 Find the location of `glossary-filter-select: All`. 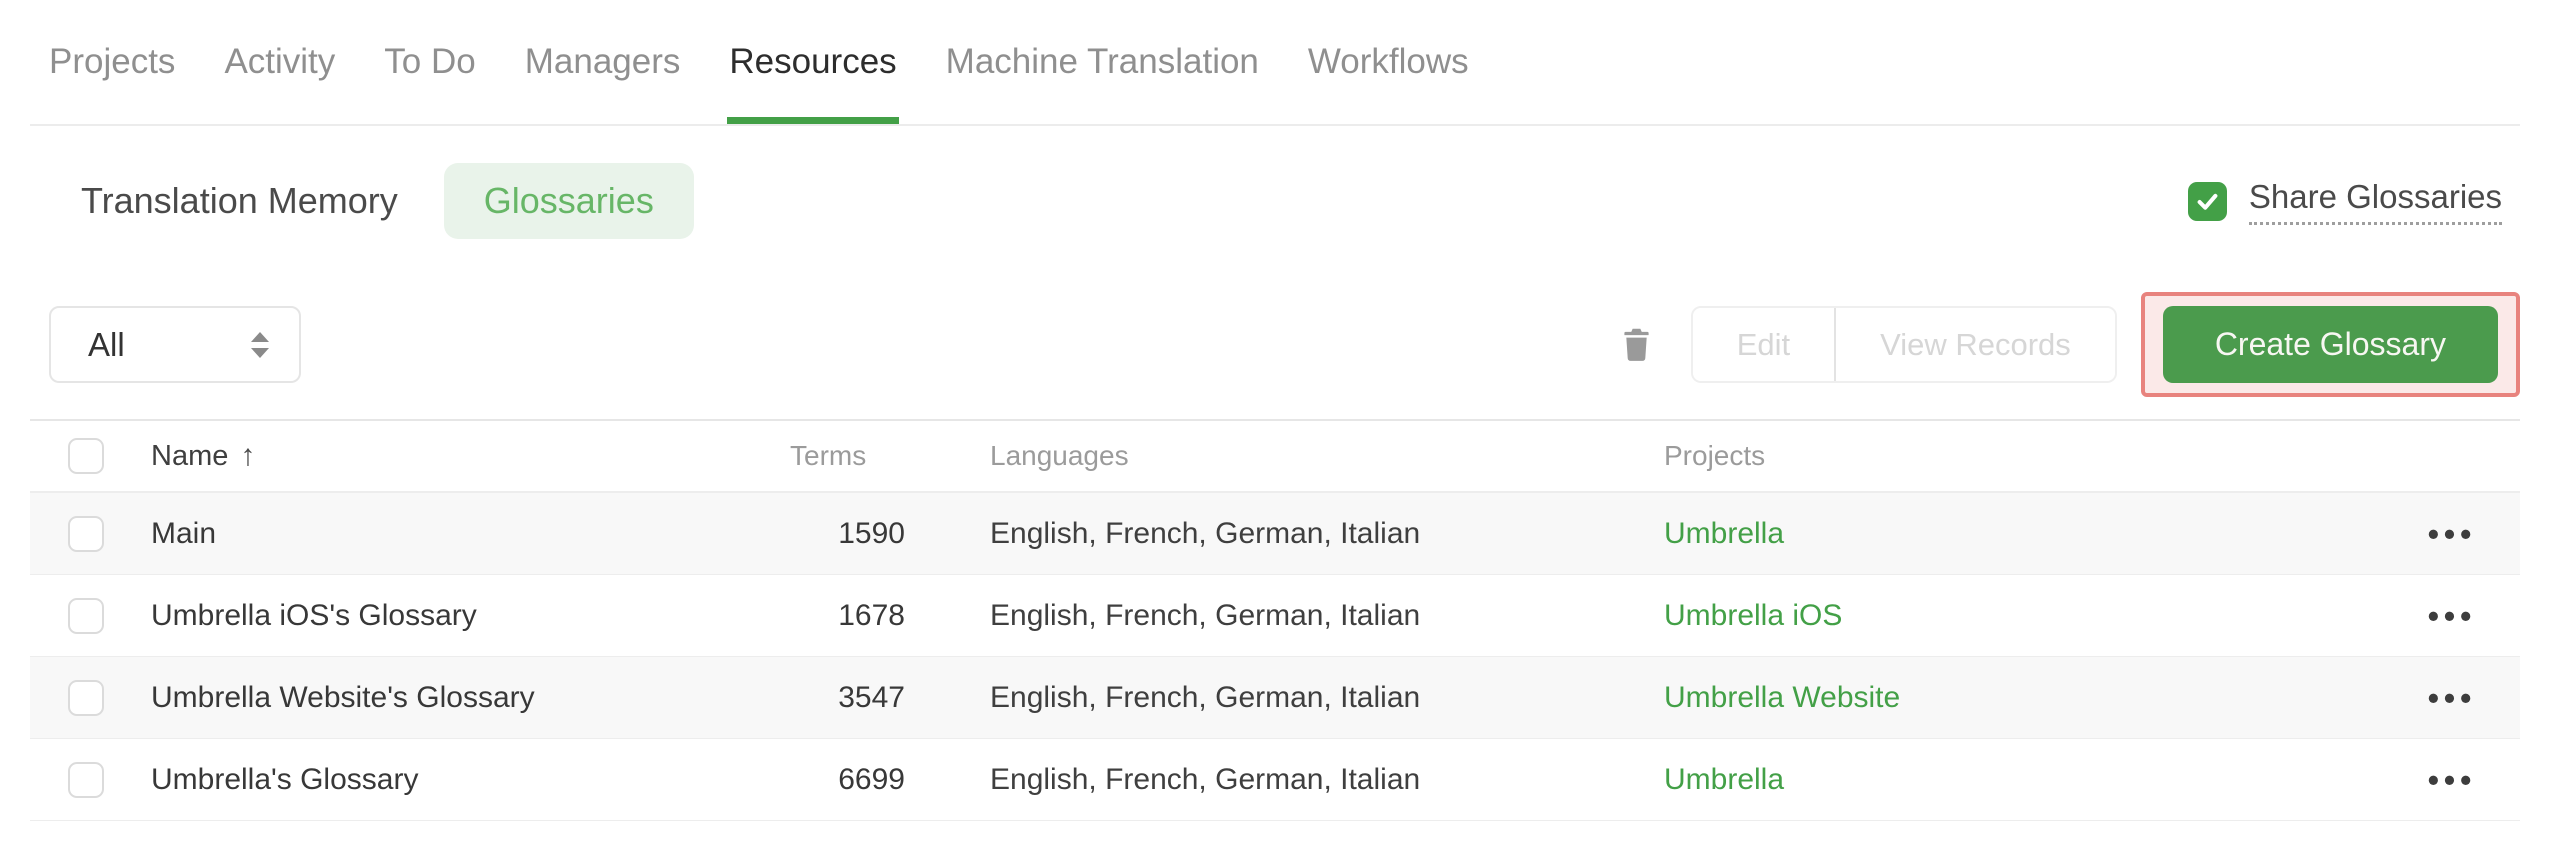

glossary-filter-select: All is located at coordinates (175, 344).